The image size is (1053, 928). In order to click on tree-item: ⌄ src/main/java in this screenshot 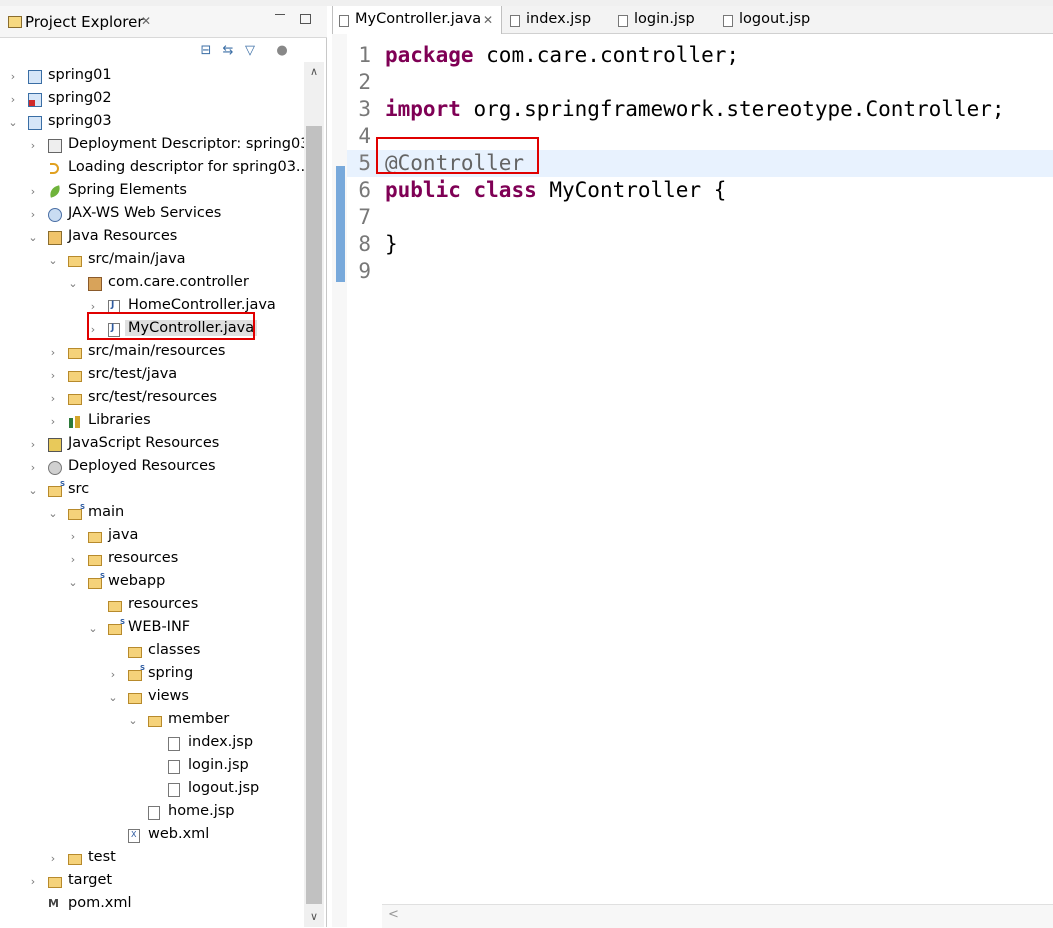, I will do `click(150, 261)`.